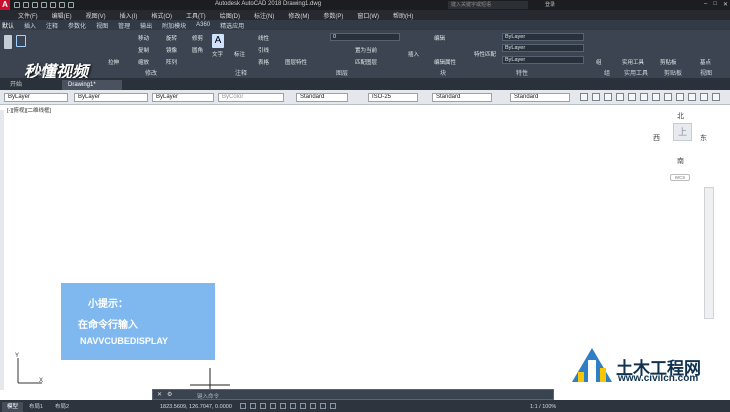 The height and width of the screenshot is (412, 730). Describe the element at coordinates (8, 42) in the screenshot. I see `line-icon` at that location.